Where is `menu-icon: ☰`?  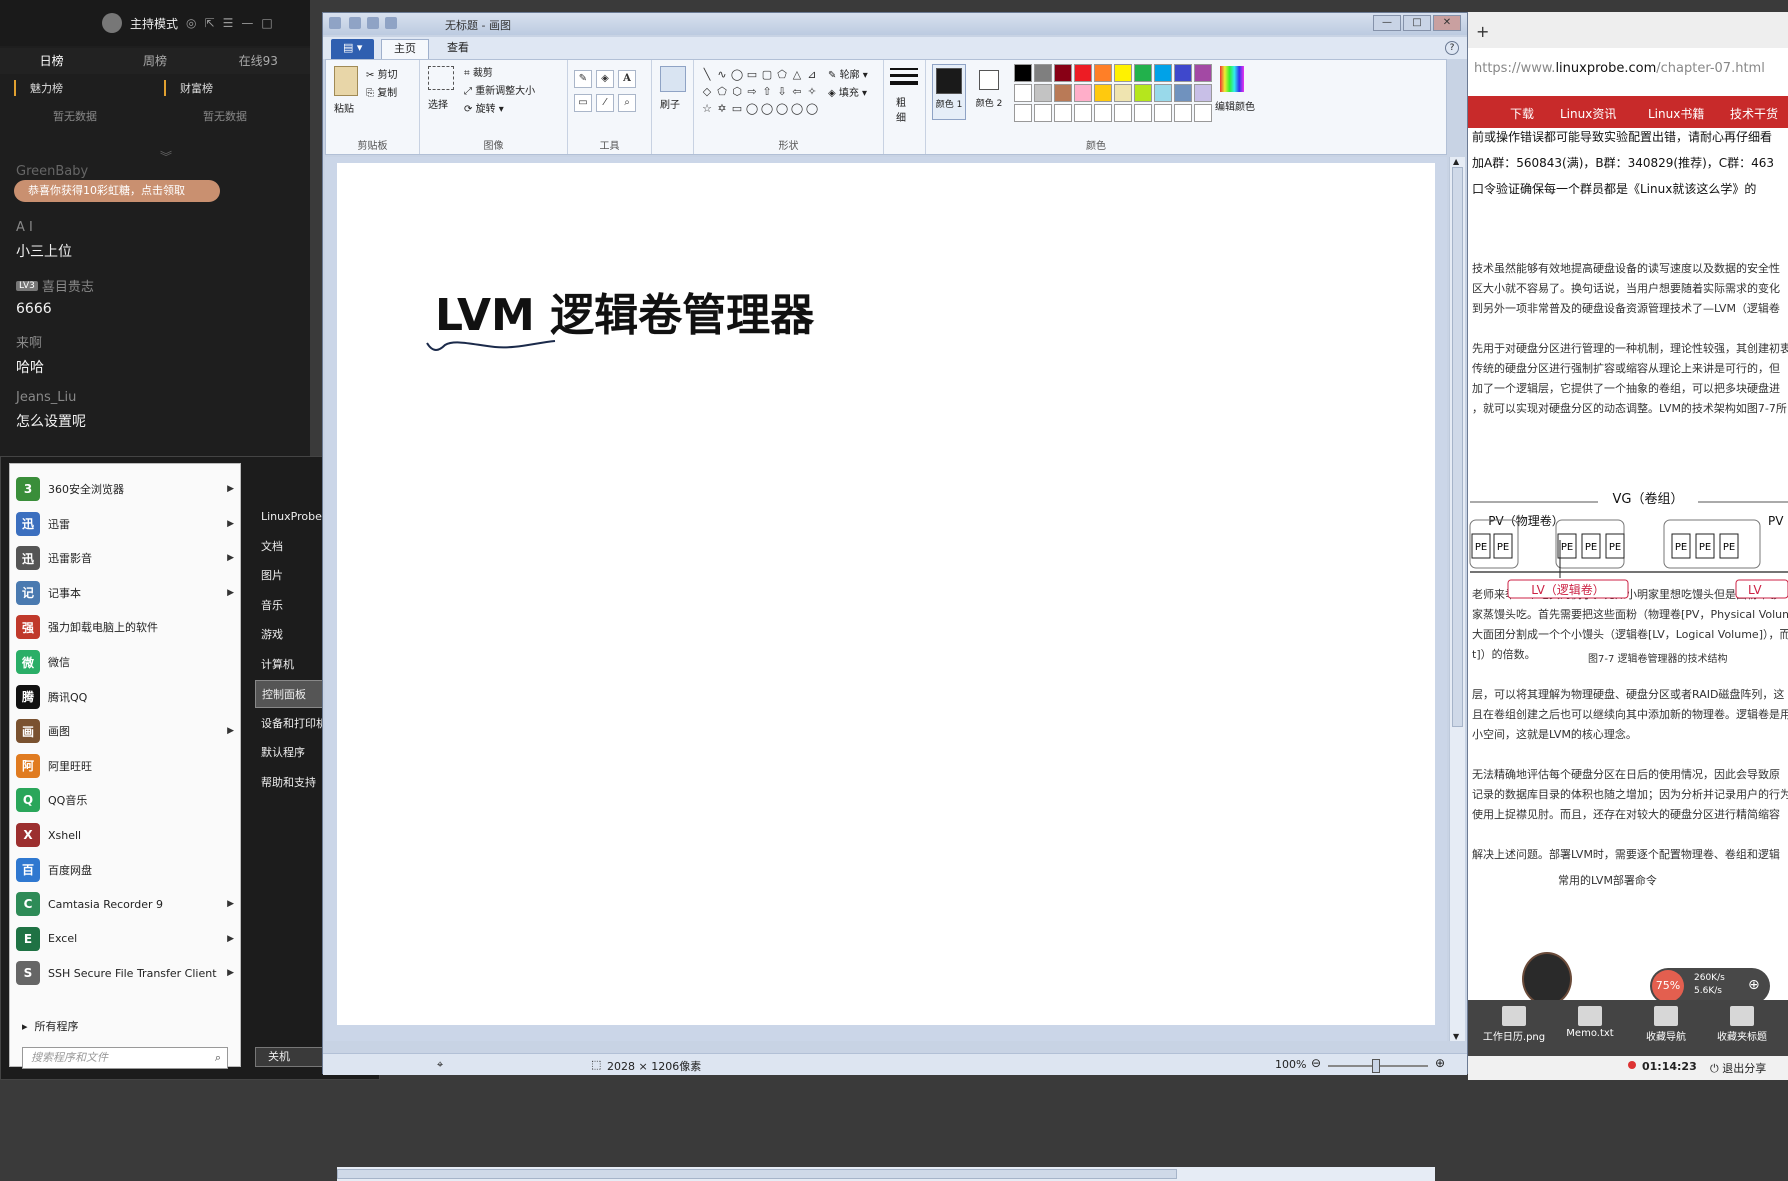 menu-icon: ☰ is located at coordinates (228, 23).